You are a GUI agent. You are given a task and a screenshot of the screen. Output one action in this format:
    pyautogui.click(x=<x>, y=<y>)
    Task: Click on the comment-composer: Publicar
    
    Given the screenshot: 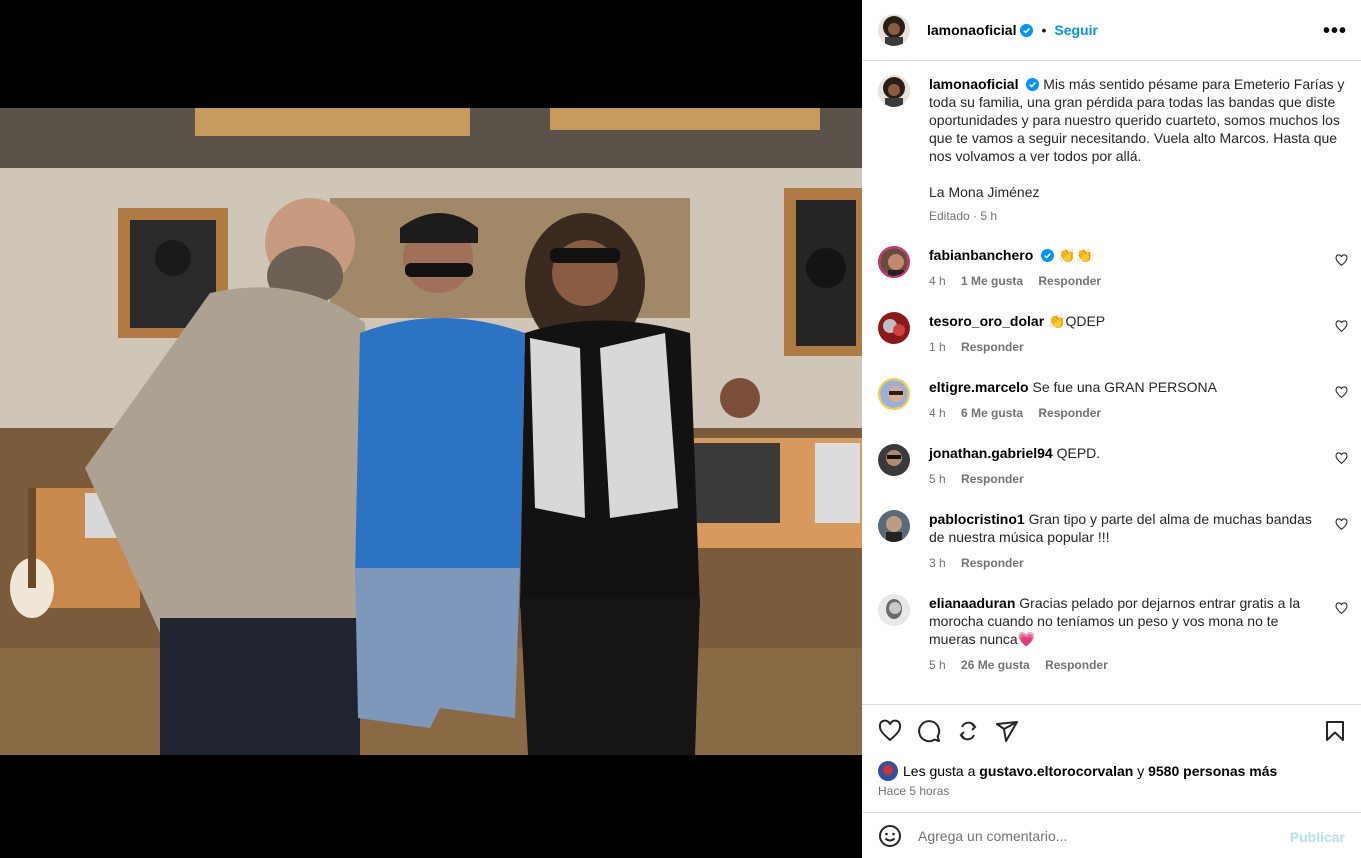 What is the action you would take?
    pyautogui.click(x=1111, y=835)
    